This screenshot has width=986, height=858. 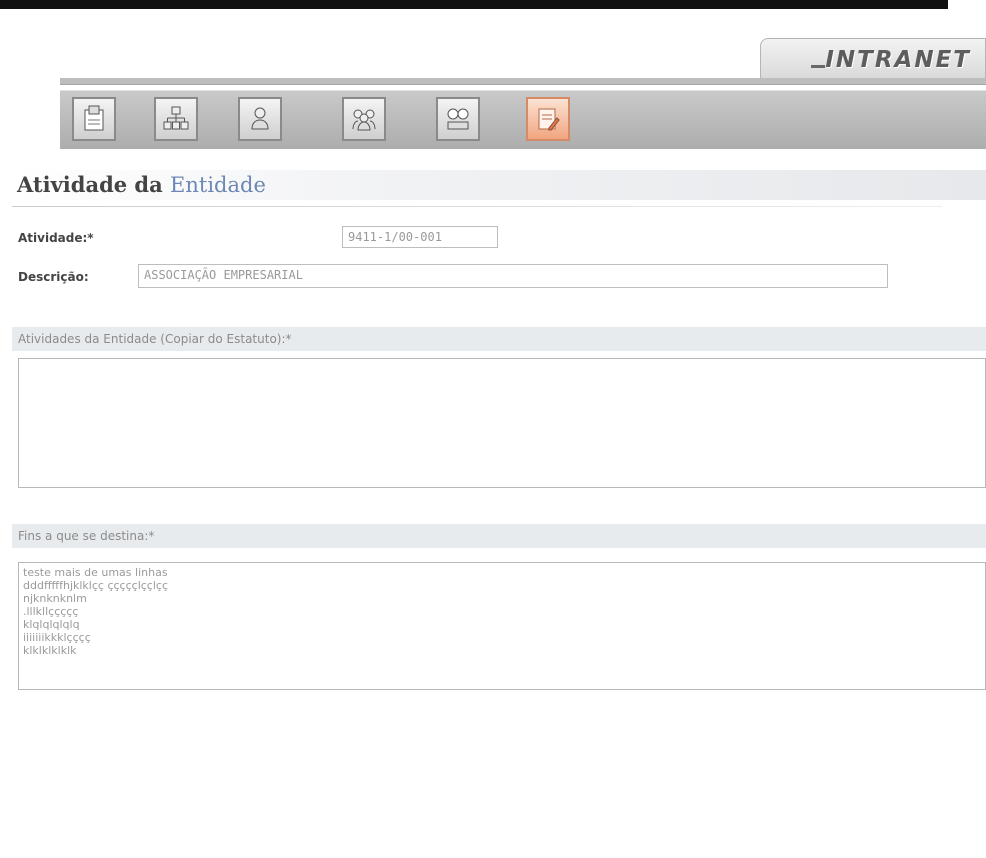 I want to click on fins-line: dddfffffhjklklçç çççççlççlçç, so click(x=95, y=585).